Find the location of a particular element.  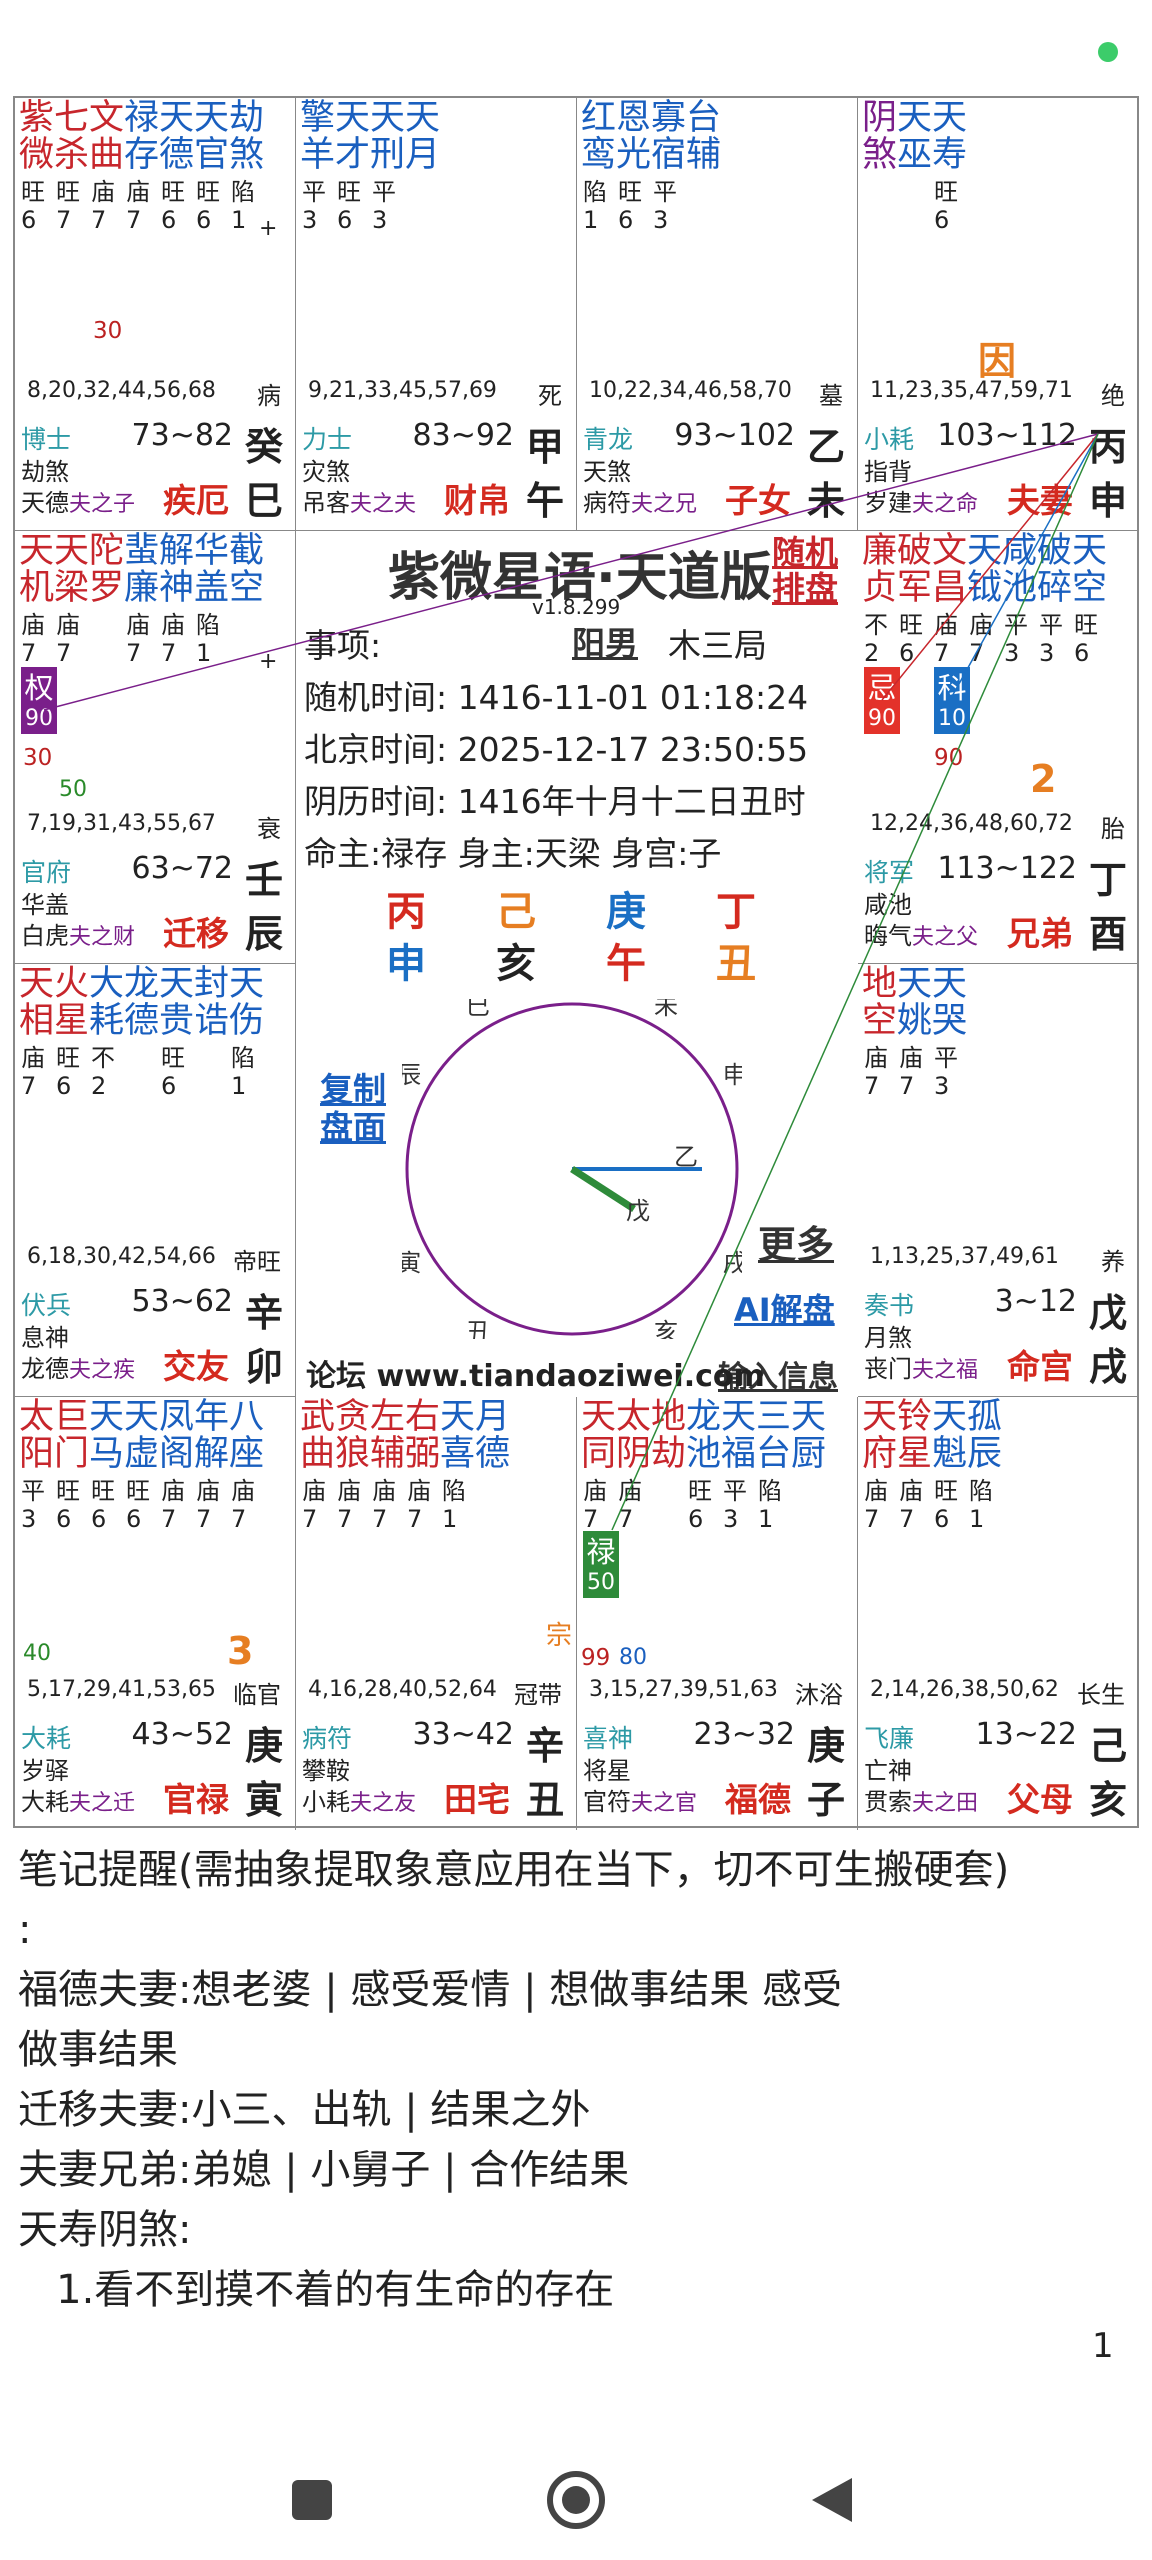

note-line: 1.看不到摸不着的有生命的存在 is located at coordinates (316, 2290).